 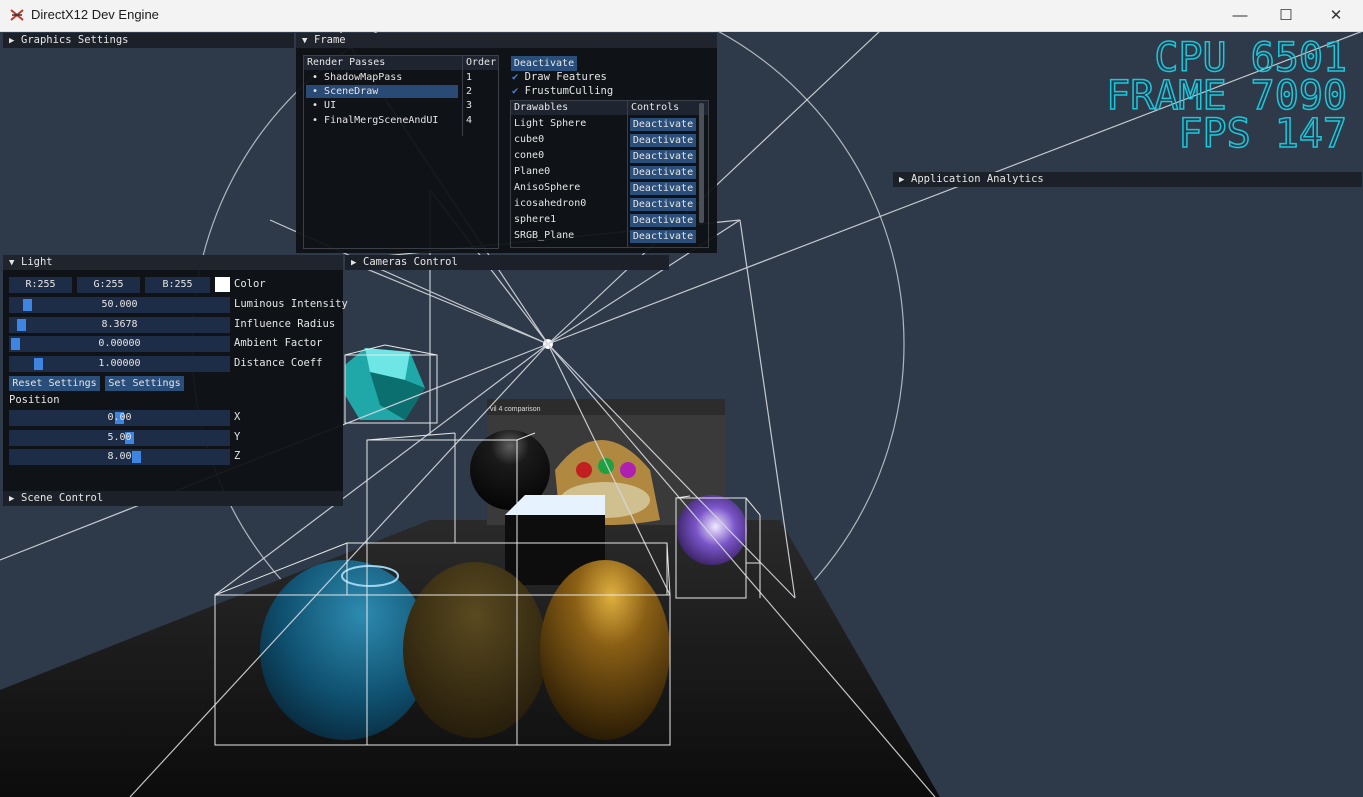 What do you see at coordinates (119, 325) in the screenshot?
I see `influence-radius-slider: 8.3678` at bounding box center [119, 325].